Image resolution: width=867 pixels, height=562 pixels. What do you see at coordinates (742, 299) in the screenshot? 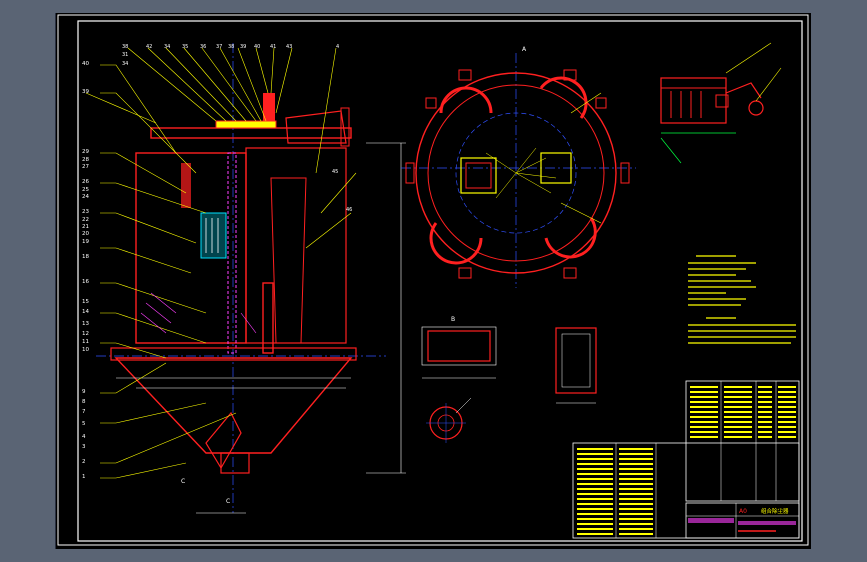
I see `technical-notes` at bounding box center [742, 299].